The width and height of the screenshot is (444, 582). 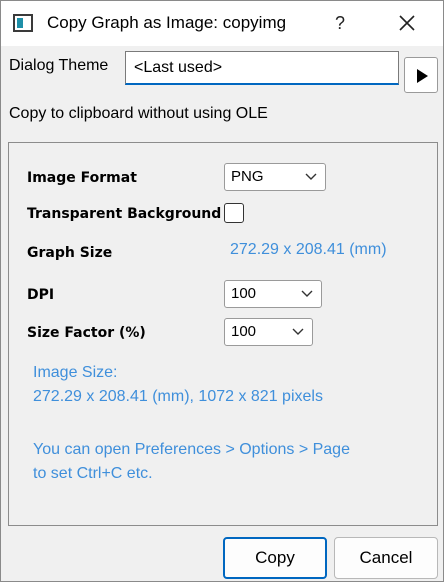 I want to click on theme-menu-button, so click(x=421, y=75).